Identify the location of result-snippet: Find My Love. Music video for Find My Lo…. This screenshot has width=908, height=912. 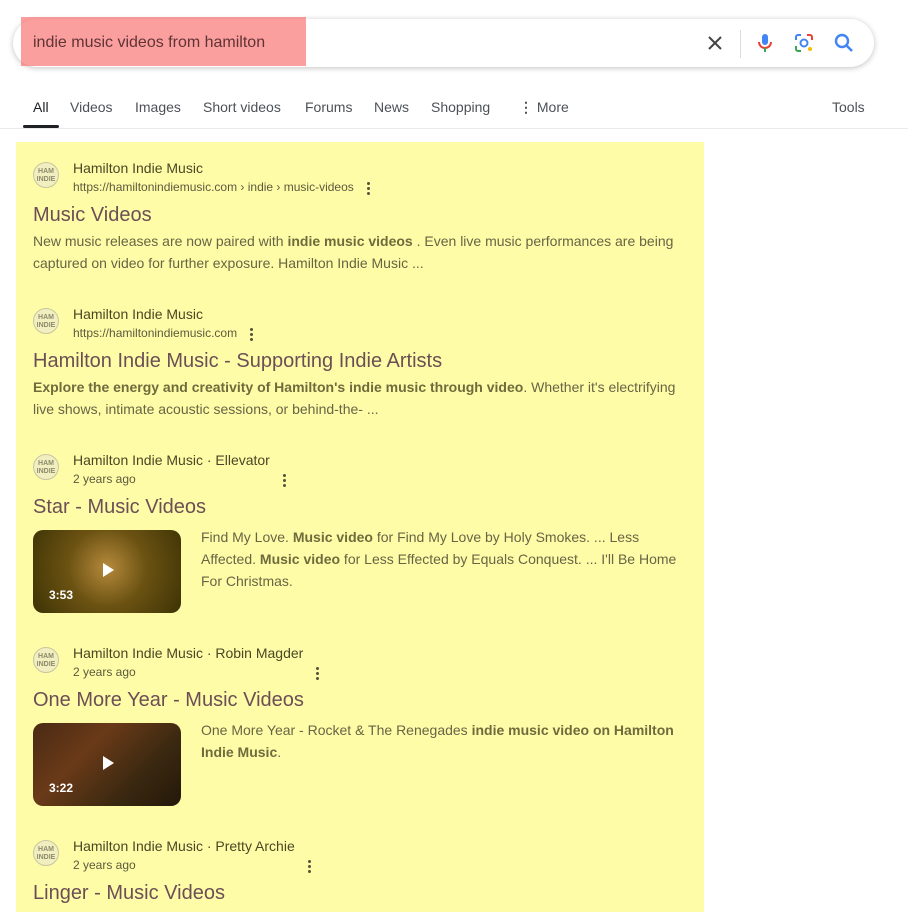
(439, 559).